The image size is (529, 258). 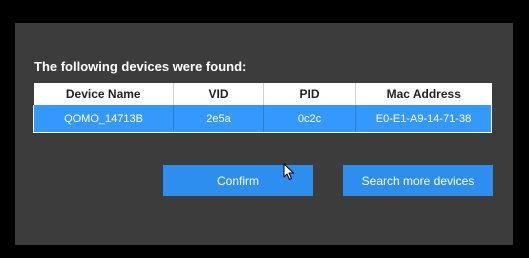 I want to click on cell-pid: 0c2c, so click(x=309, y=119).